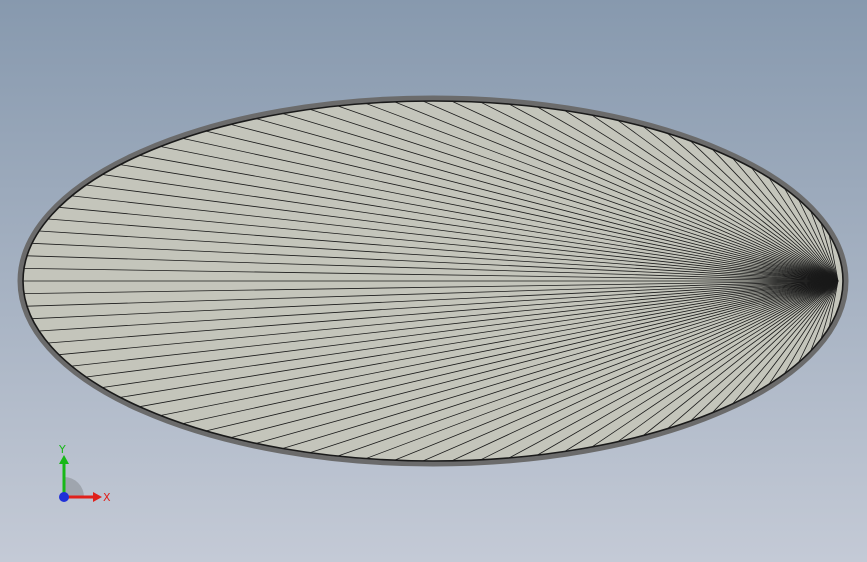 The height and width of the screenshot is (562, 867). I want to click on y-axis-arrowhead, so click(64, 459).